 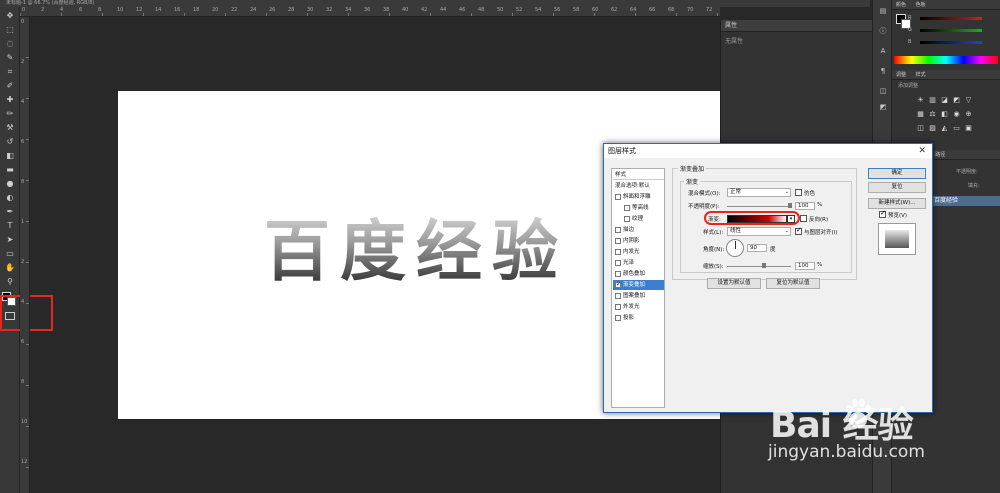 I want to click on gradient-map-icon: ▭, so click(x=956, y=128).